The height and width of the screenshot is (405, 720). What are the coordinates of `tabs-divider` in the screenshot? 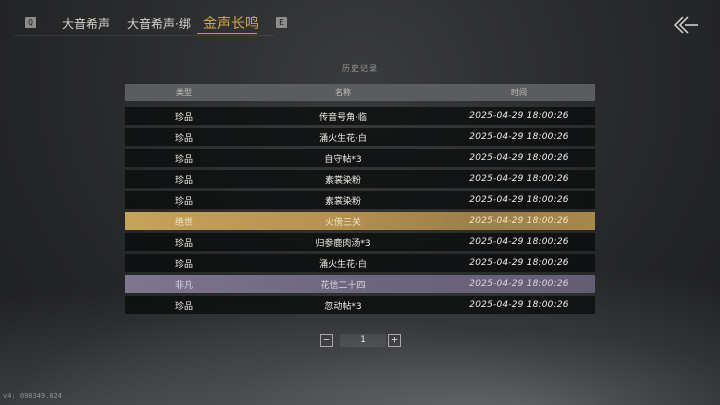 It's located at (144, 35).